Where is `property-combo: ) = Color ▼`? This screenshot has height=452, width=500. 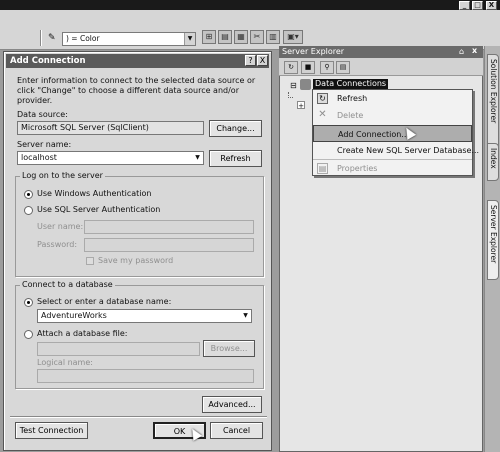
property-combo: ) = Color ▼ is located at coordinates (129, 39).